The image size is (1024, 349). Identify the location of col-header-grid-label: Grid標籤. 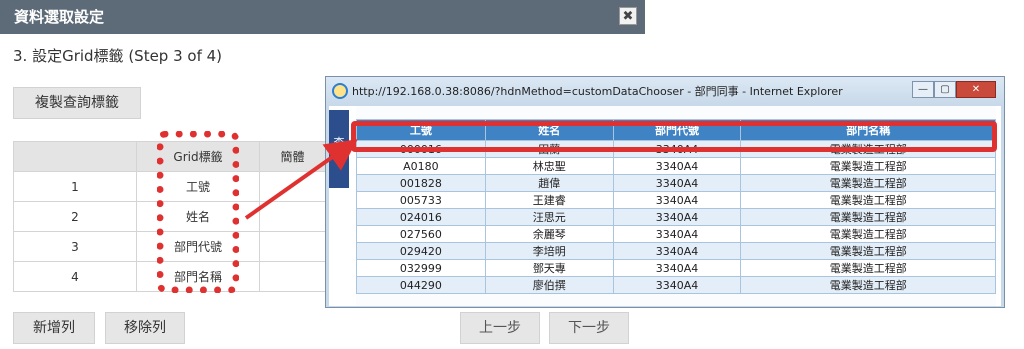
(198, 156).